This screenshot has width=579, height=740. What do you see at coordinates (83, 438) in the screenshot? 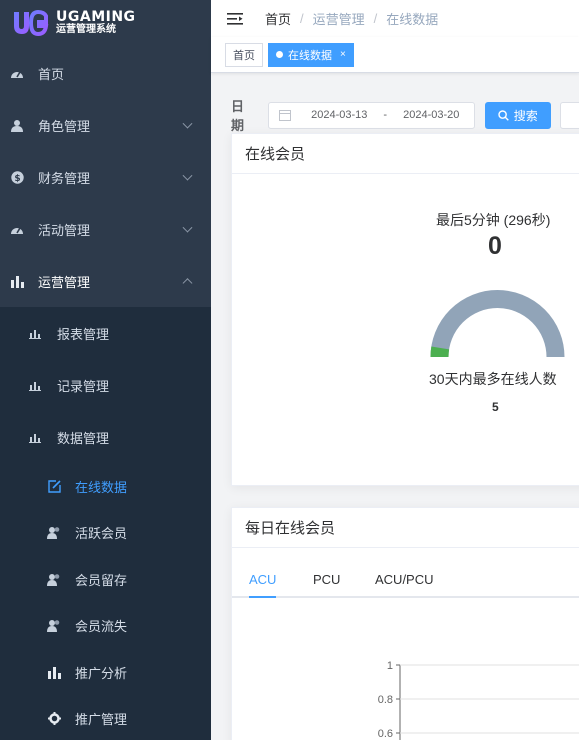
I see `sidebar-subitem-label: 数据管理` at bounding box center [83, 438].